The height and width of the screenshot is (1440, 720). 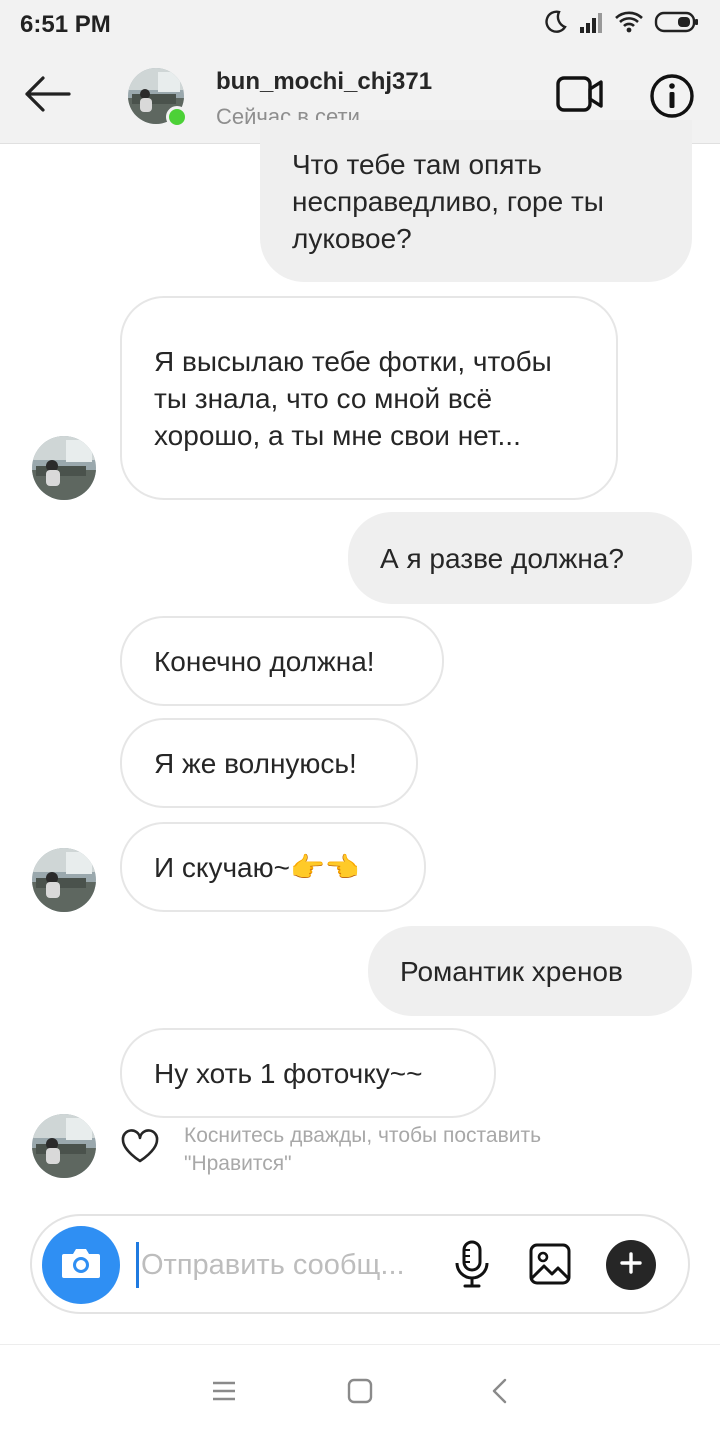 I want to click on video-camera-icon, so click(x=580, y=96).